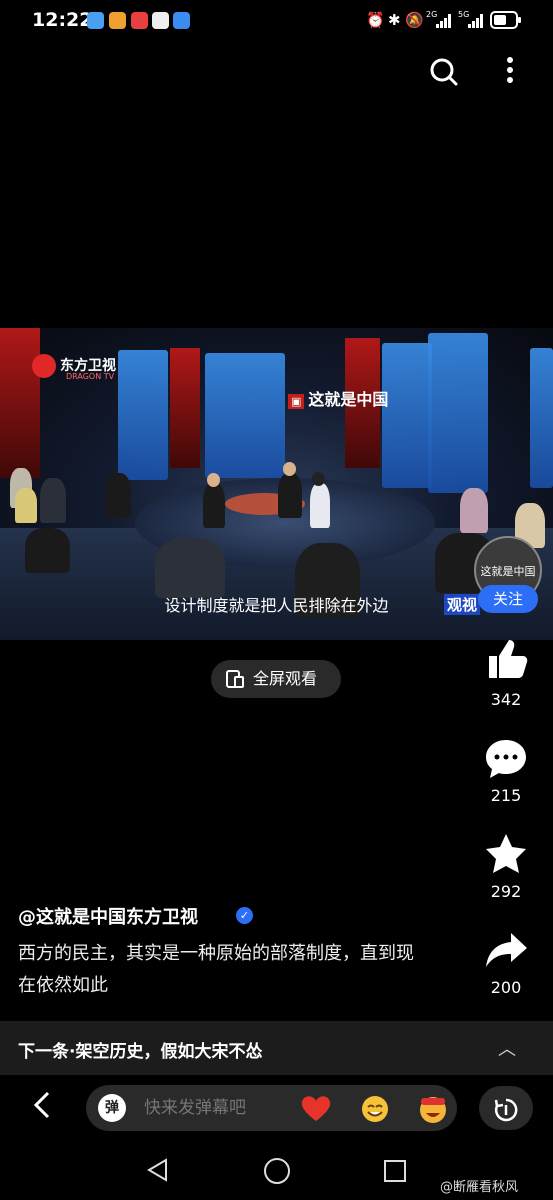 This screenshot has width=553, height=1200. I want to click on next-video-bar: 下一条·架空历史，假如大宋不怂 ︿, so click(276, 1048).